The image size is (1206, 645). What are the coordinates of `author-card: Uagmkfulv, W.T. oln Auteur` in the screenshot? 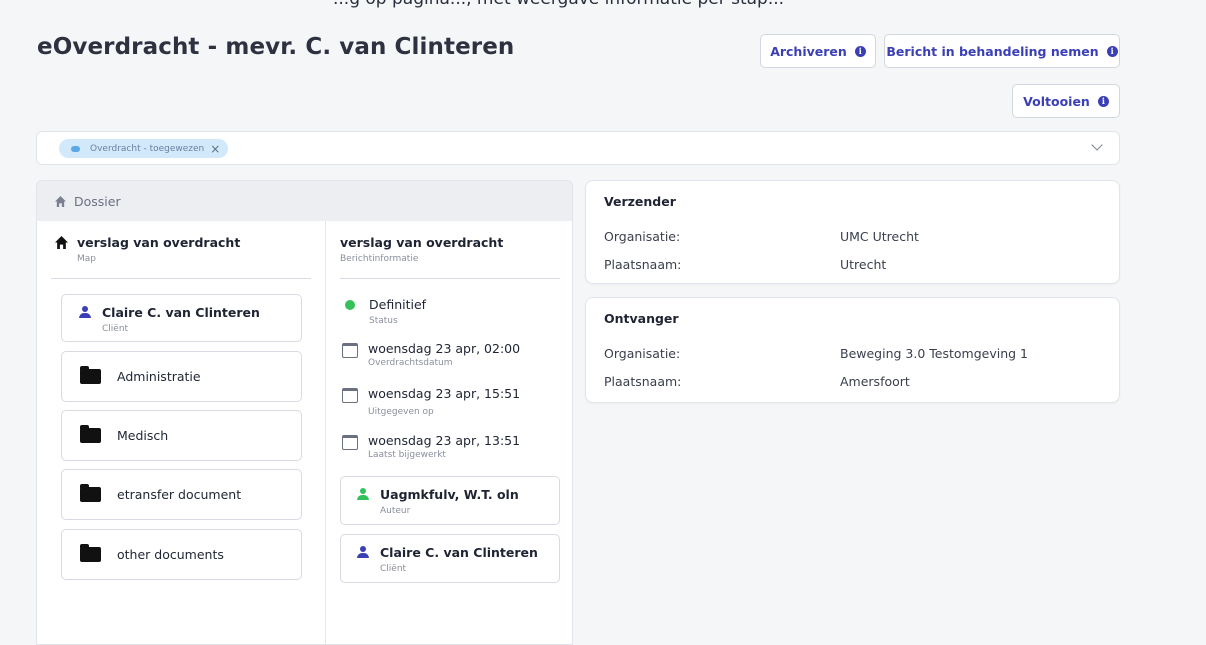 It's located at (450, 500).